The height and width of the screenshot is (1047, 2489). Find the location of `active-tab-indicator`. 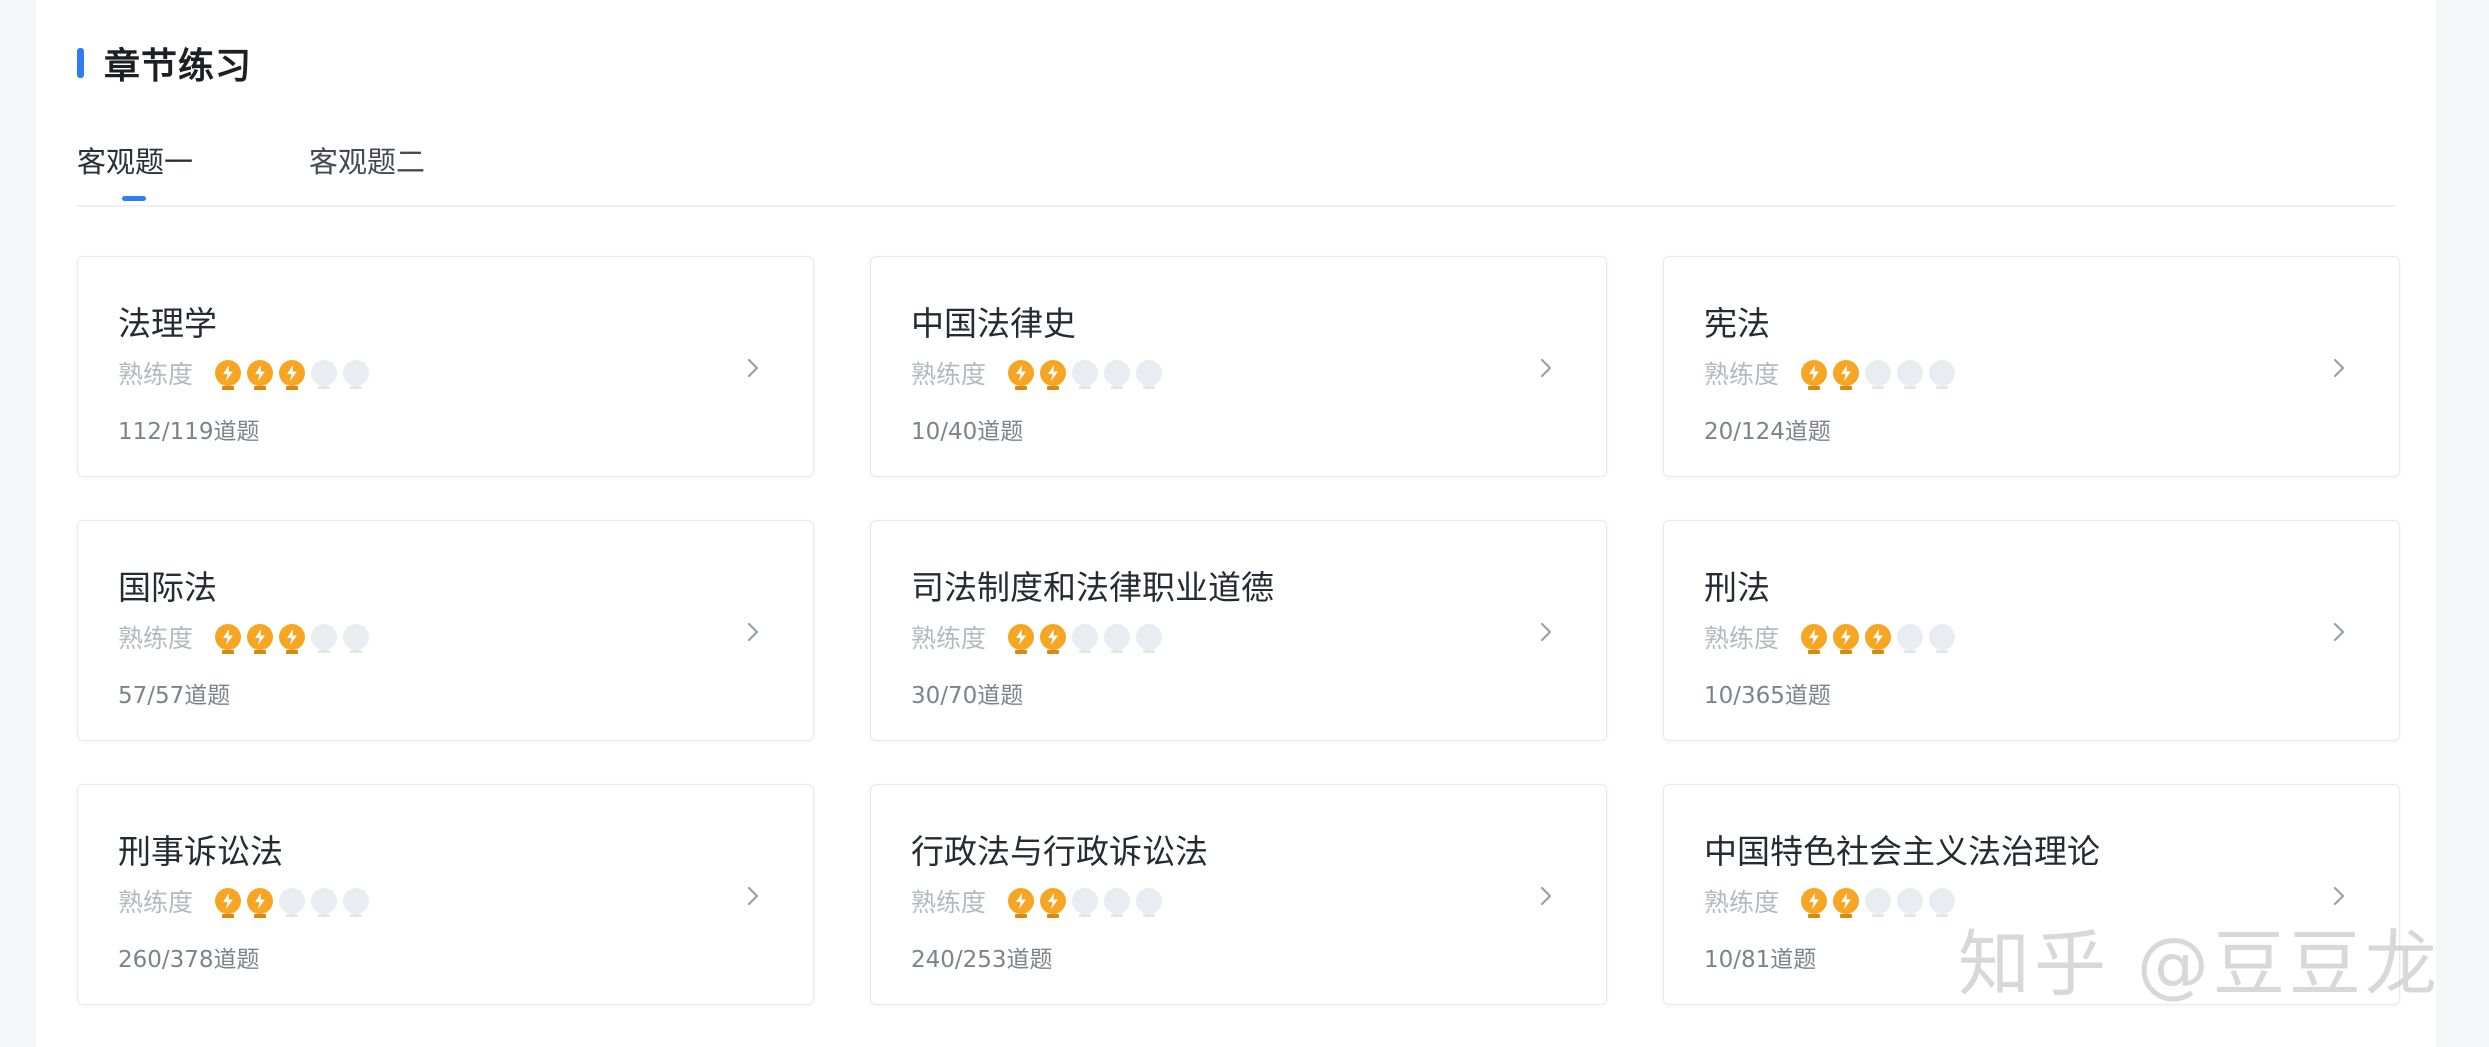

active-tab-indicator is located at coordinates (134, 198).